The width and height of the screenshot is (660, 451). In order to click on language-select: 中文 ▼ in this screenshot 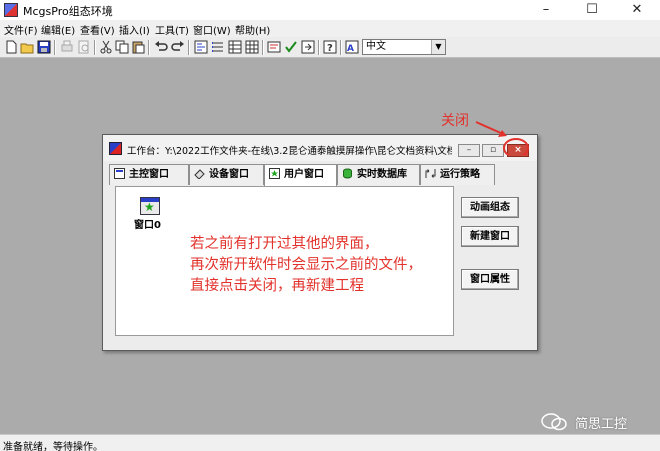, I will do `click(404, 47)`.